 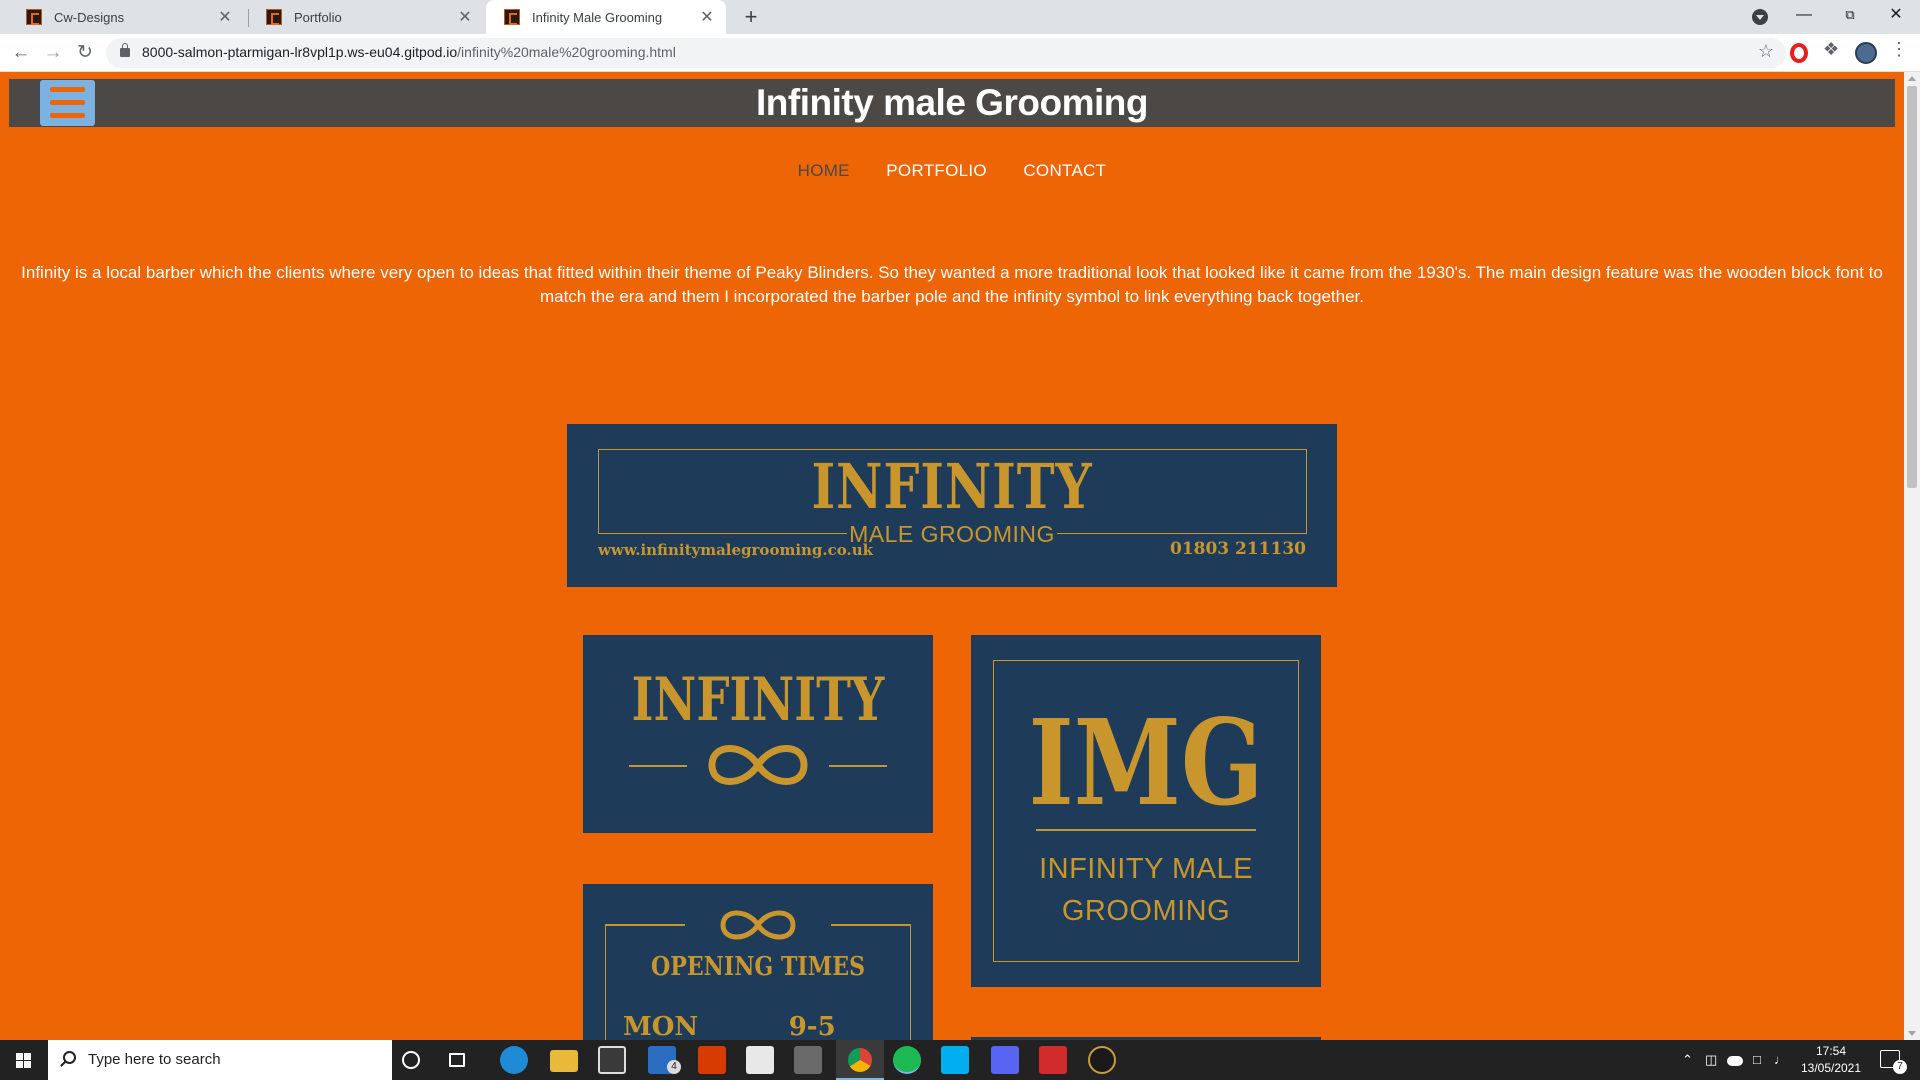 I want to click on nav-portfolio: PORTFOLIO, so click(x=936, y=171).